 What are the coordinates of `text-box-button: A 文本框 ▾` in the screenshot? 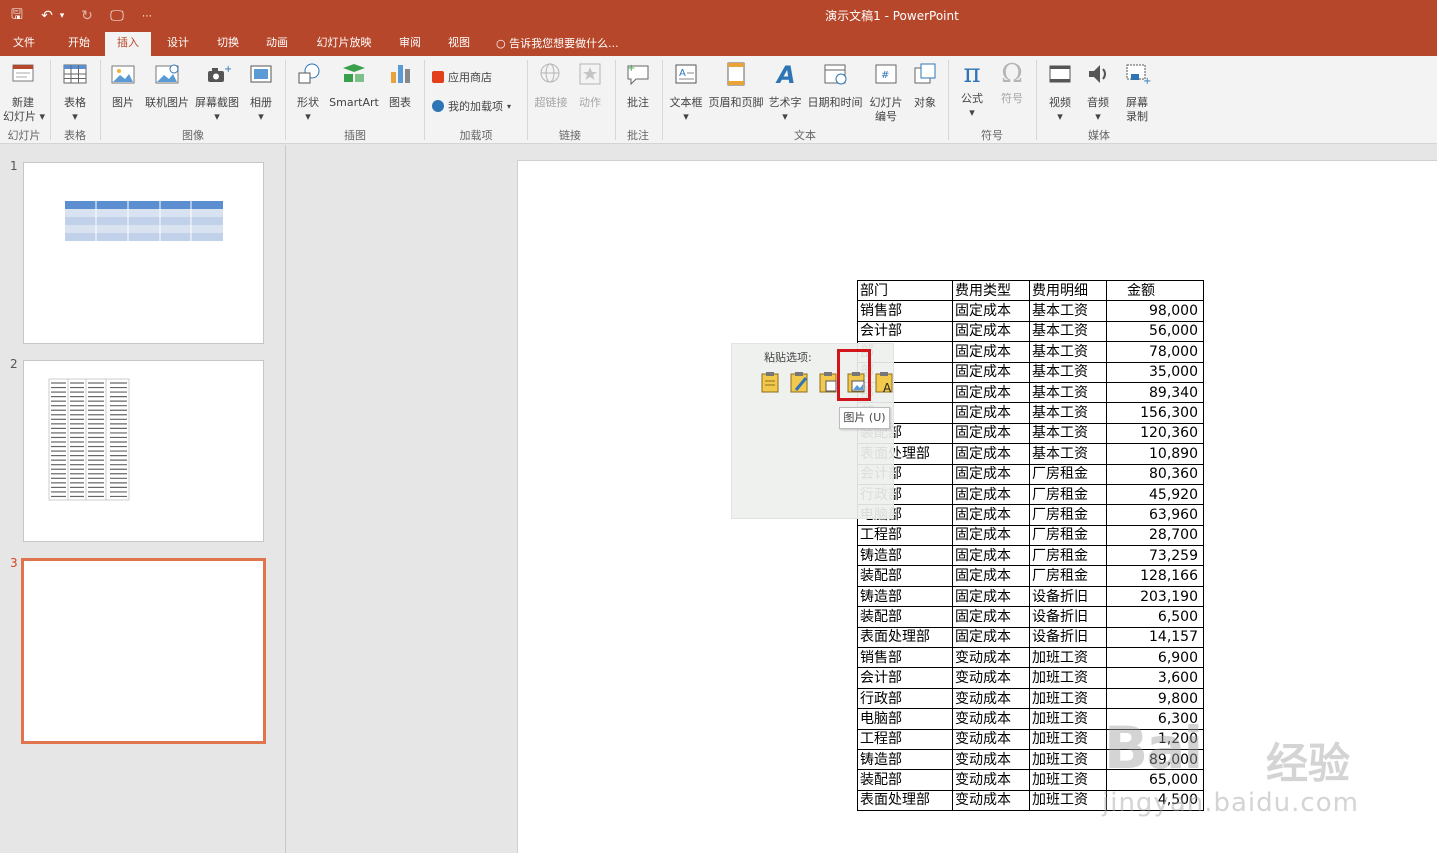 It's located at (686, 92).